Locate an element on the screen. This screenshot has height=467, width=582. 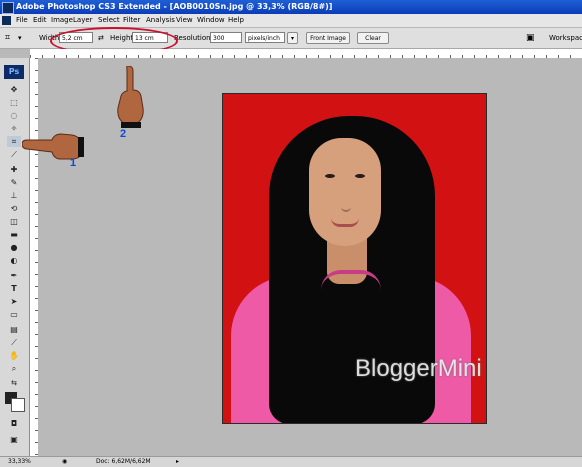
shape-tool-icon: ▭ is located at coordinates (14, 314).